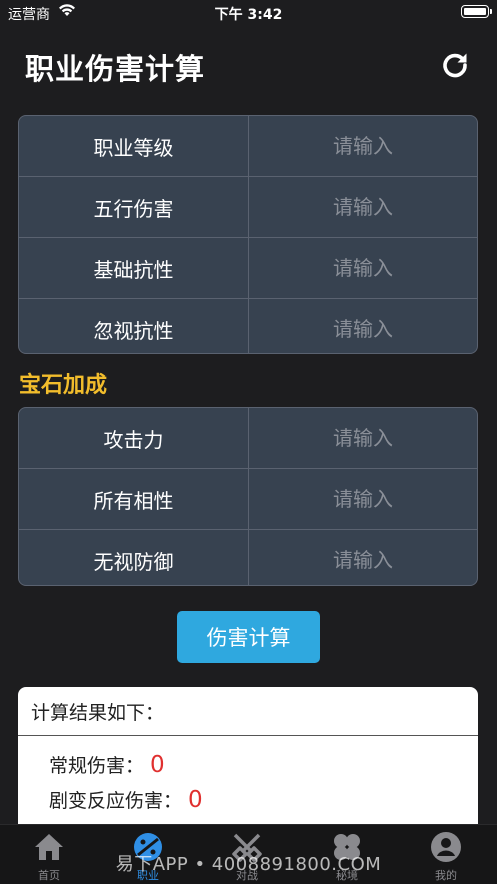  I want to click on gem-section-title: 宝石加成, so click(63, 385).